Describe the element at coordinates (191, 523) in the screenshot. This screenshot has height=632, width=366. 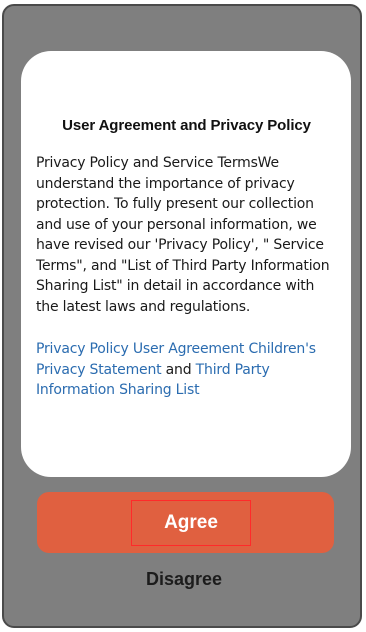
I see `agree-button-label: Agree` at that location.